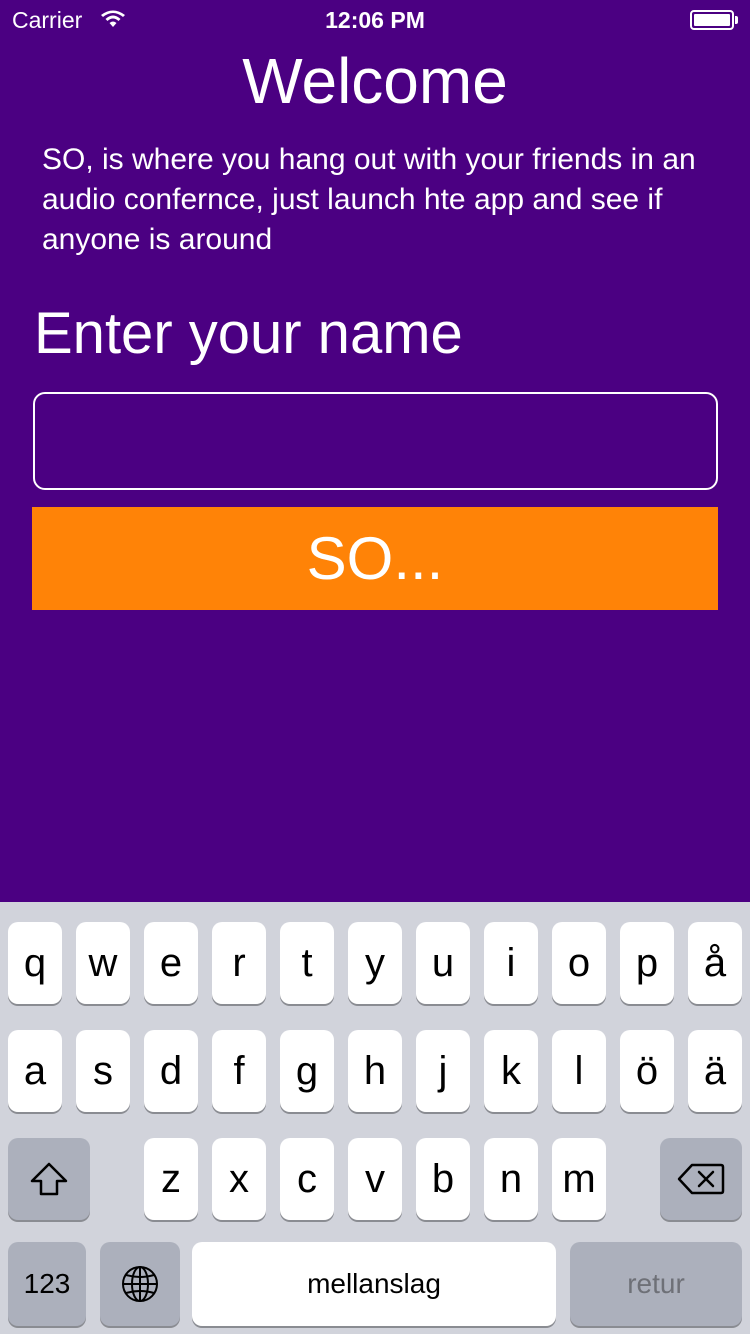  I want to click on key-b: b, so click(443, 1179).